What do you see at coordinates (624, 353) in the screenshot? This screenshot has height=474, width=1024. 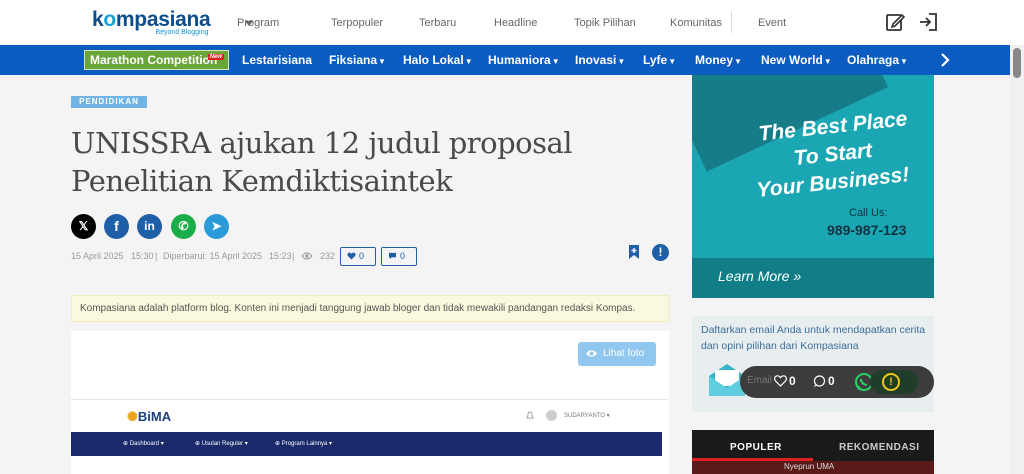 I see `view-photo-label: Lihat foto` at bounding box center [624, 353].